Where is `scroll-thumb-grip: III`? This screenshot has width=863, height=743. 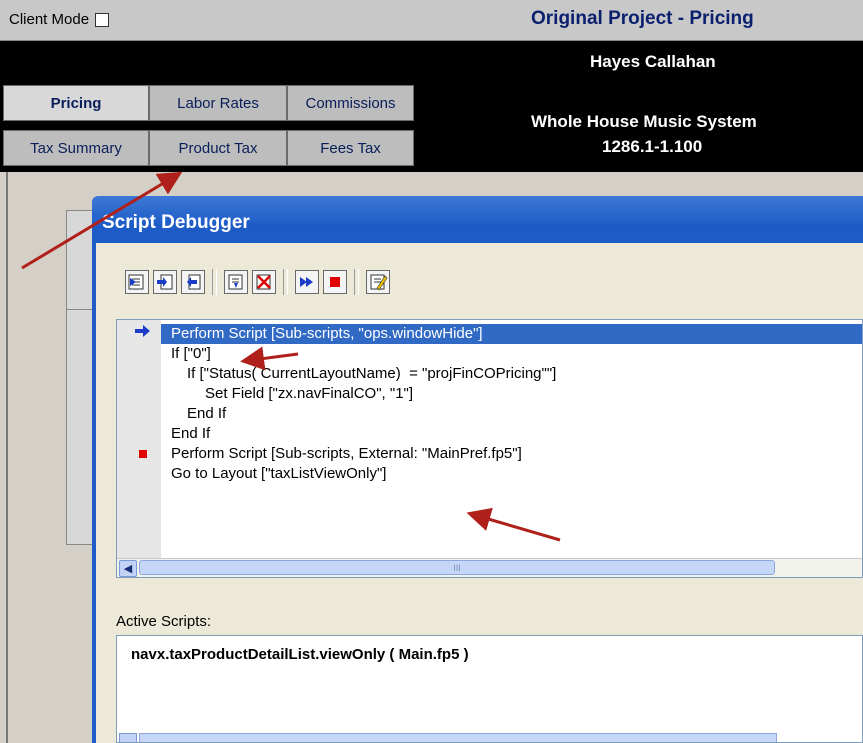
scroll-thumb-grip: III is located at coordinates (457, 567).